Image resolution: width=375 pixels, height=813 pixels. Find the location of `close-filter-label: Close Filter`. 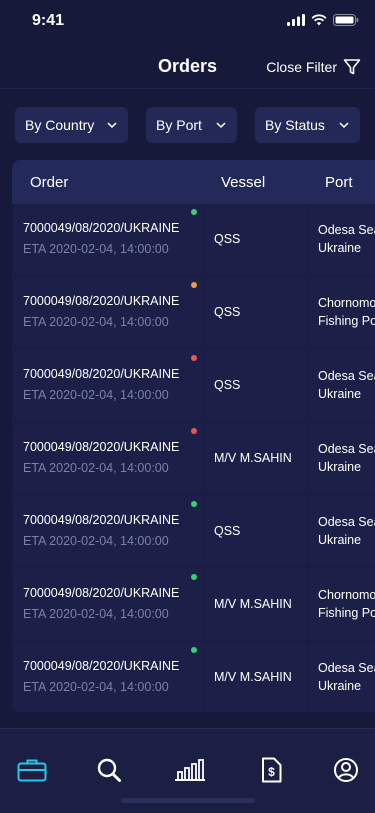

close-filter-label: Close Filter is located at coordinates (301, 67).